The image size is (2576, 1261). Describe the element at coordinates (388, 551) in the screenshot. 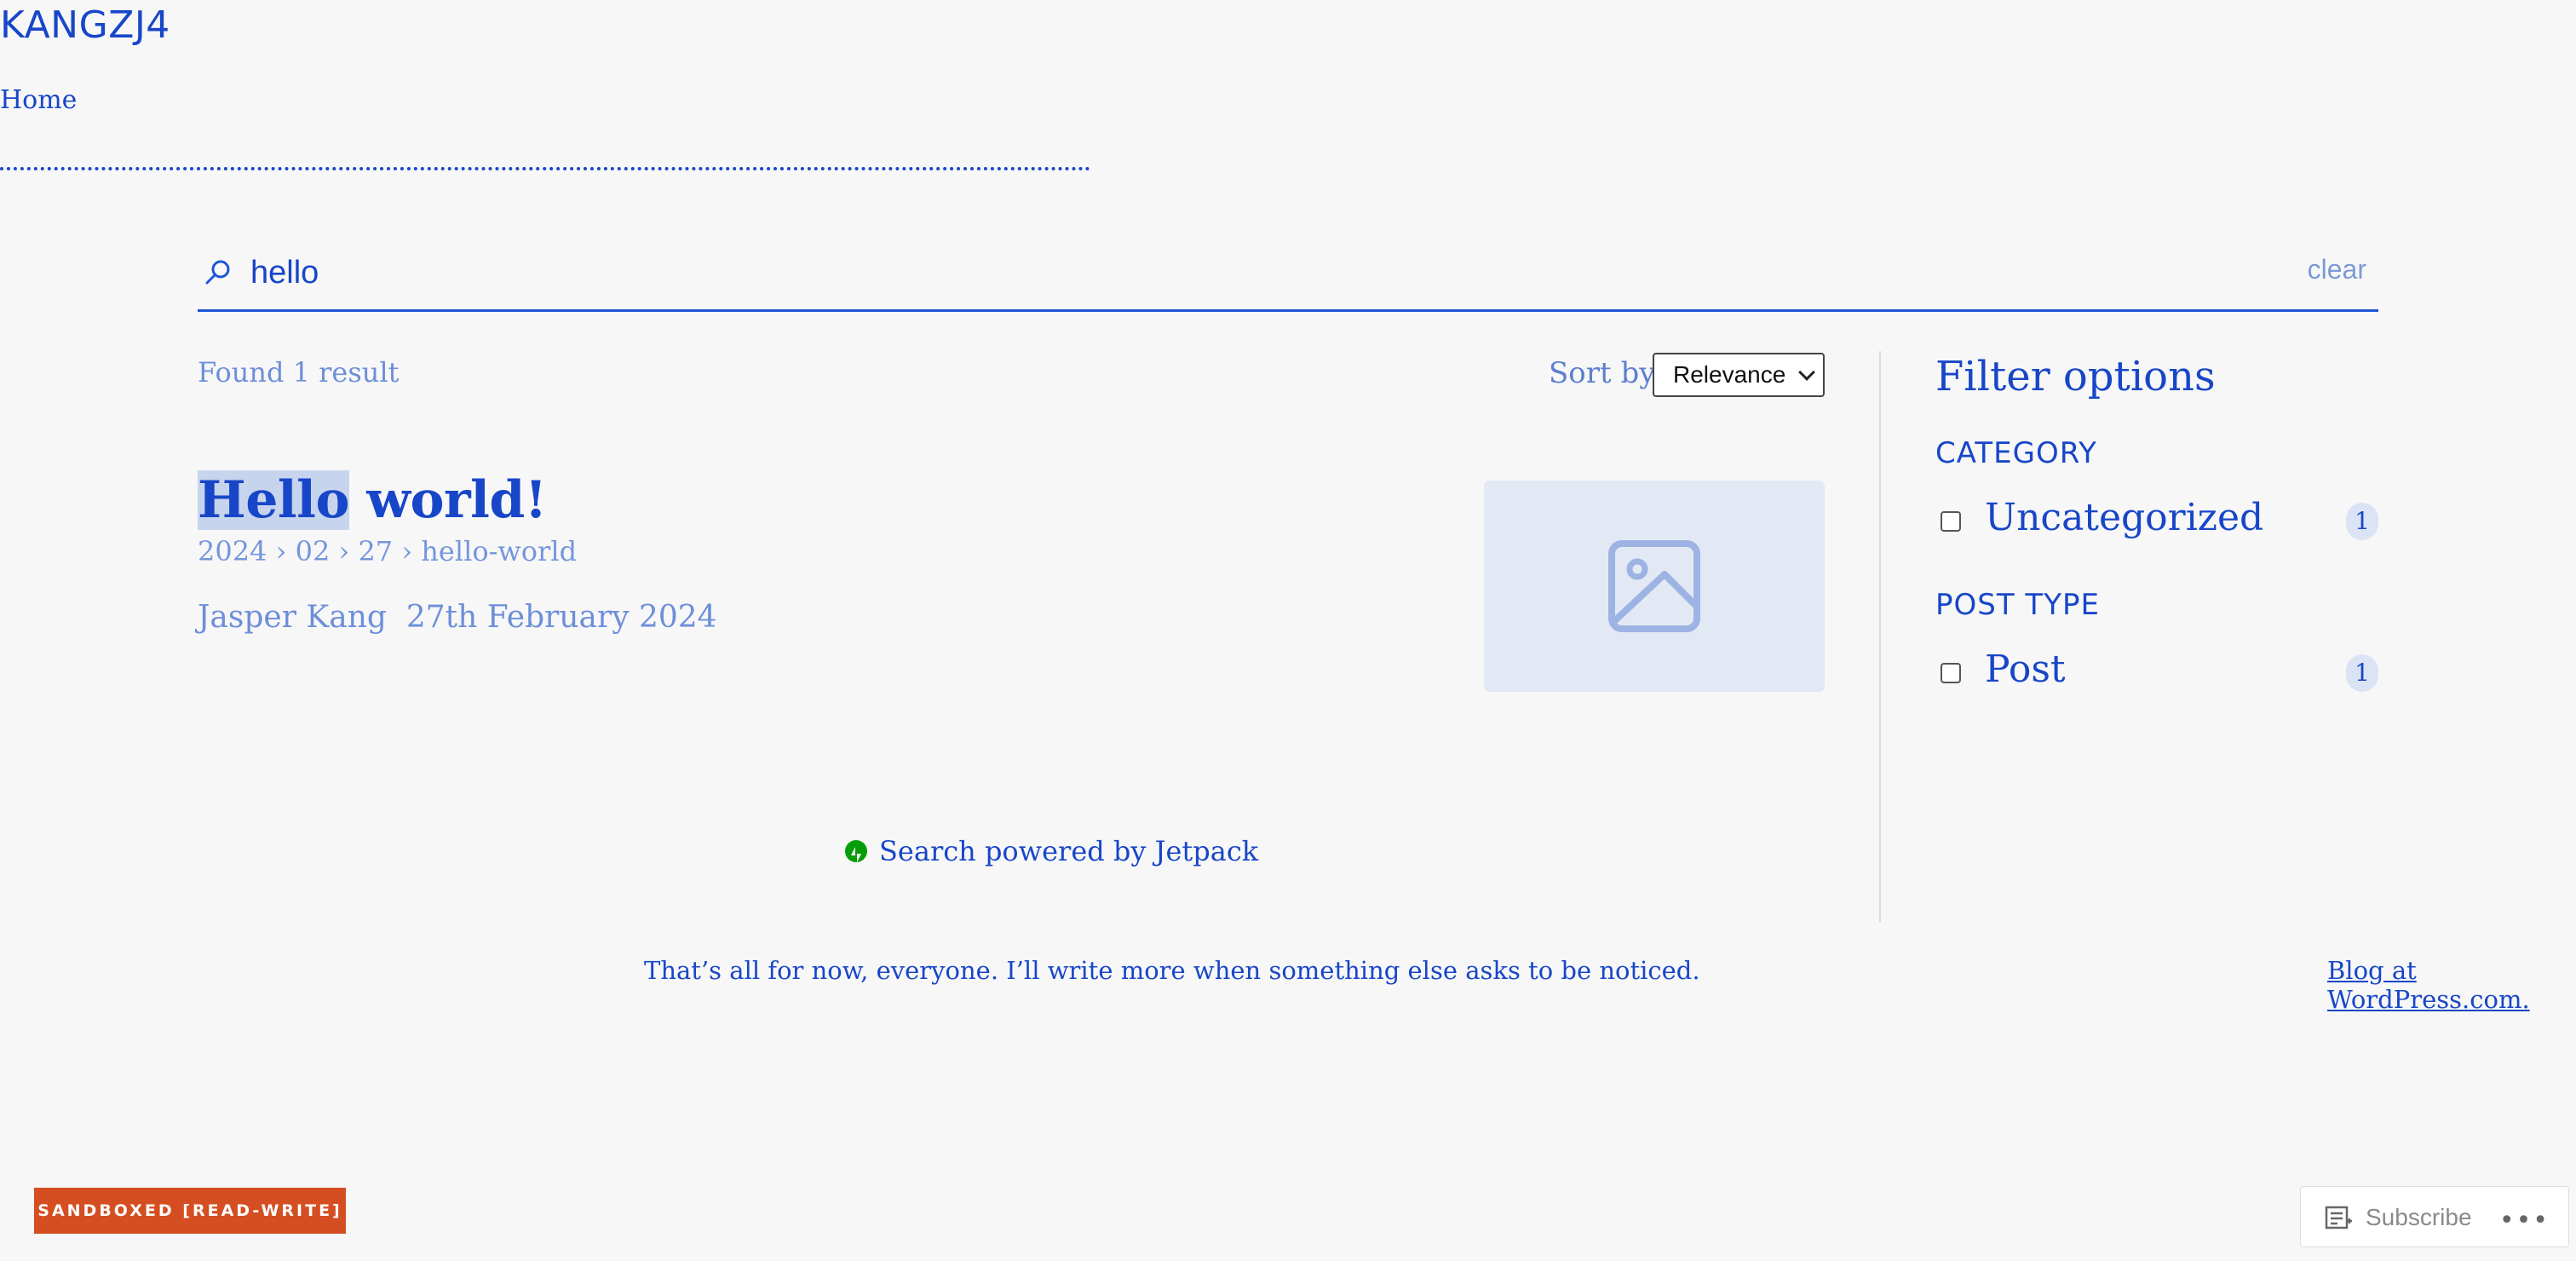

I see `result-path: 2024 › 02 › 27 › hello-world` at that location.